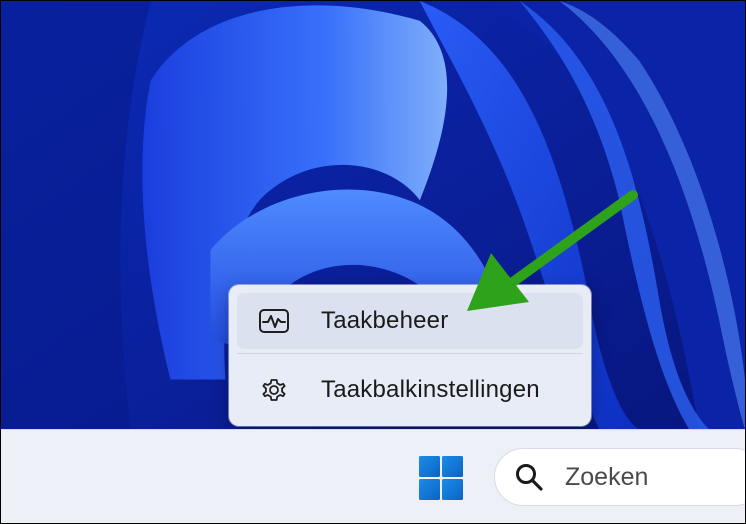 This screenshot has height=524, width=746. I want to click on menu-item-taskbar-settings: Taakbalkinstellingen, so click(410, 390).